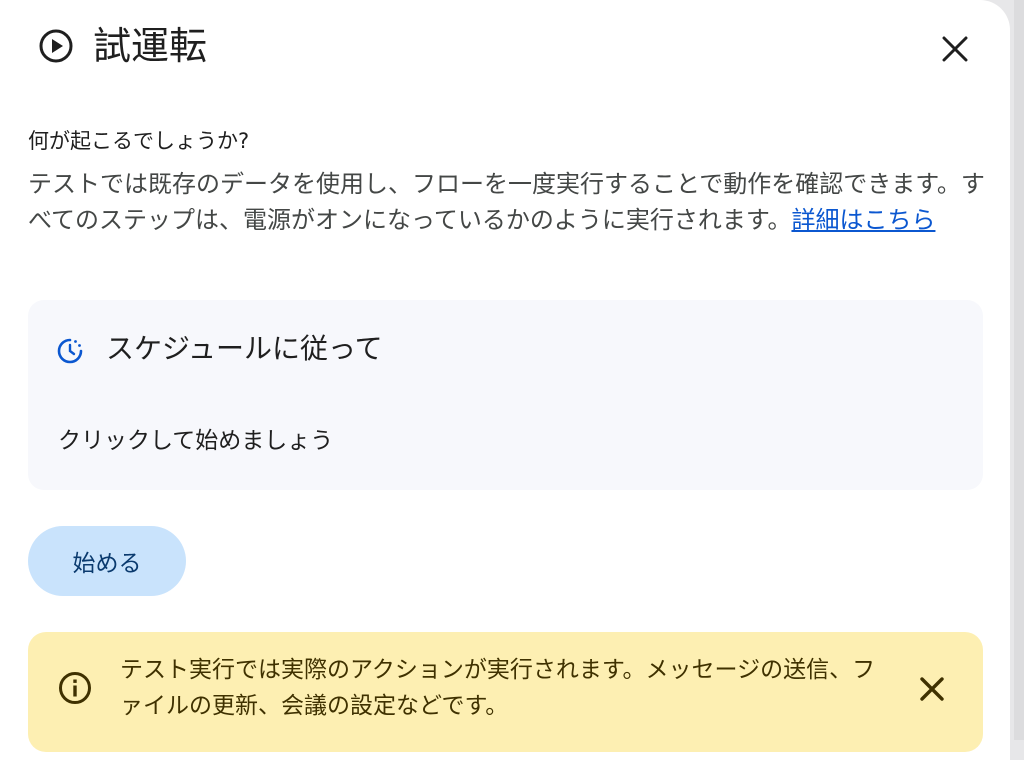 The width and height of the screenshot is (1024, 760). Describe the element at coordinates (56, 46) in the screenshot. I see `play-circle-icon` at that location.